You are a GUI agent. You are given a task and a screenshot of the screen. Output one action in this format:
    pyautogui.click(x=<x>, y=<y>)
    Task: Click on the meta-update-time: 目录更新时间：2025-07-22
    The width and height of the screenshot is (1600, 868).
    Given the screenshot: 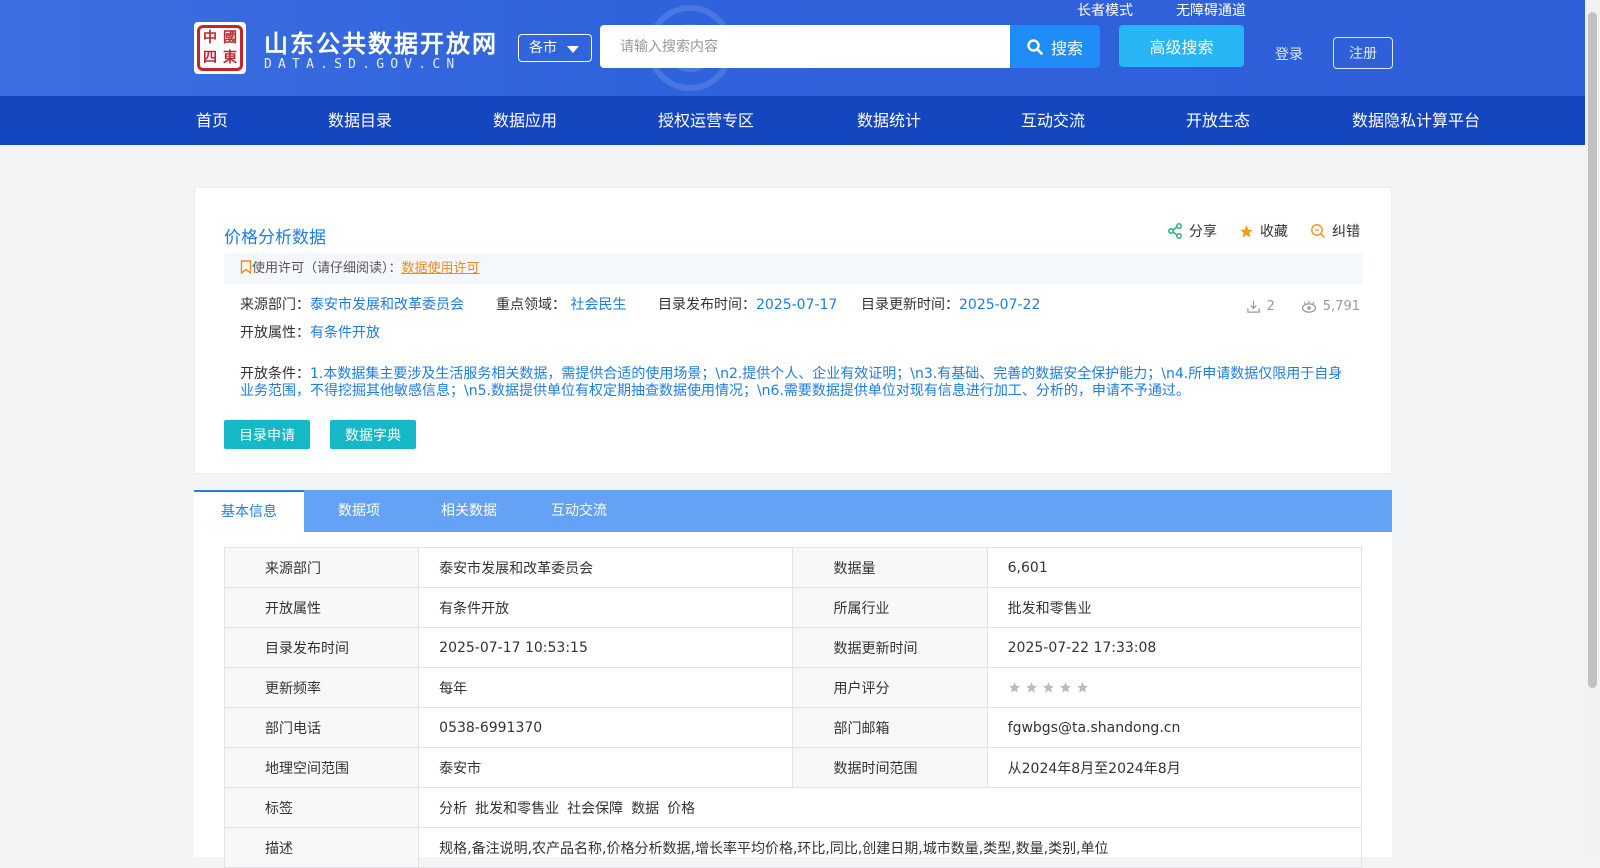 What is the action you would take?
    pyautogui.click(x=950, y=304)
    